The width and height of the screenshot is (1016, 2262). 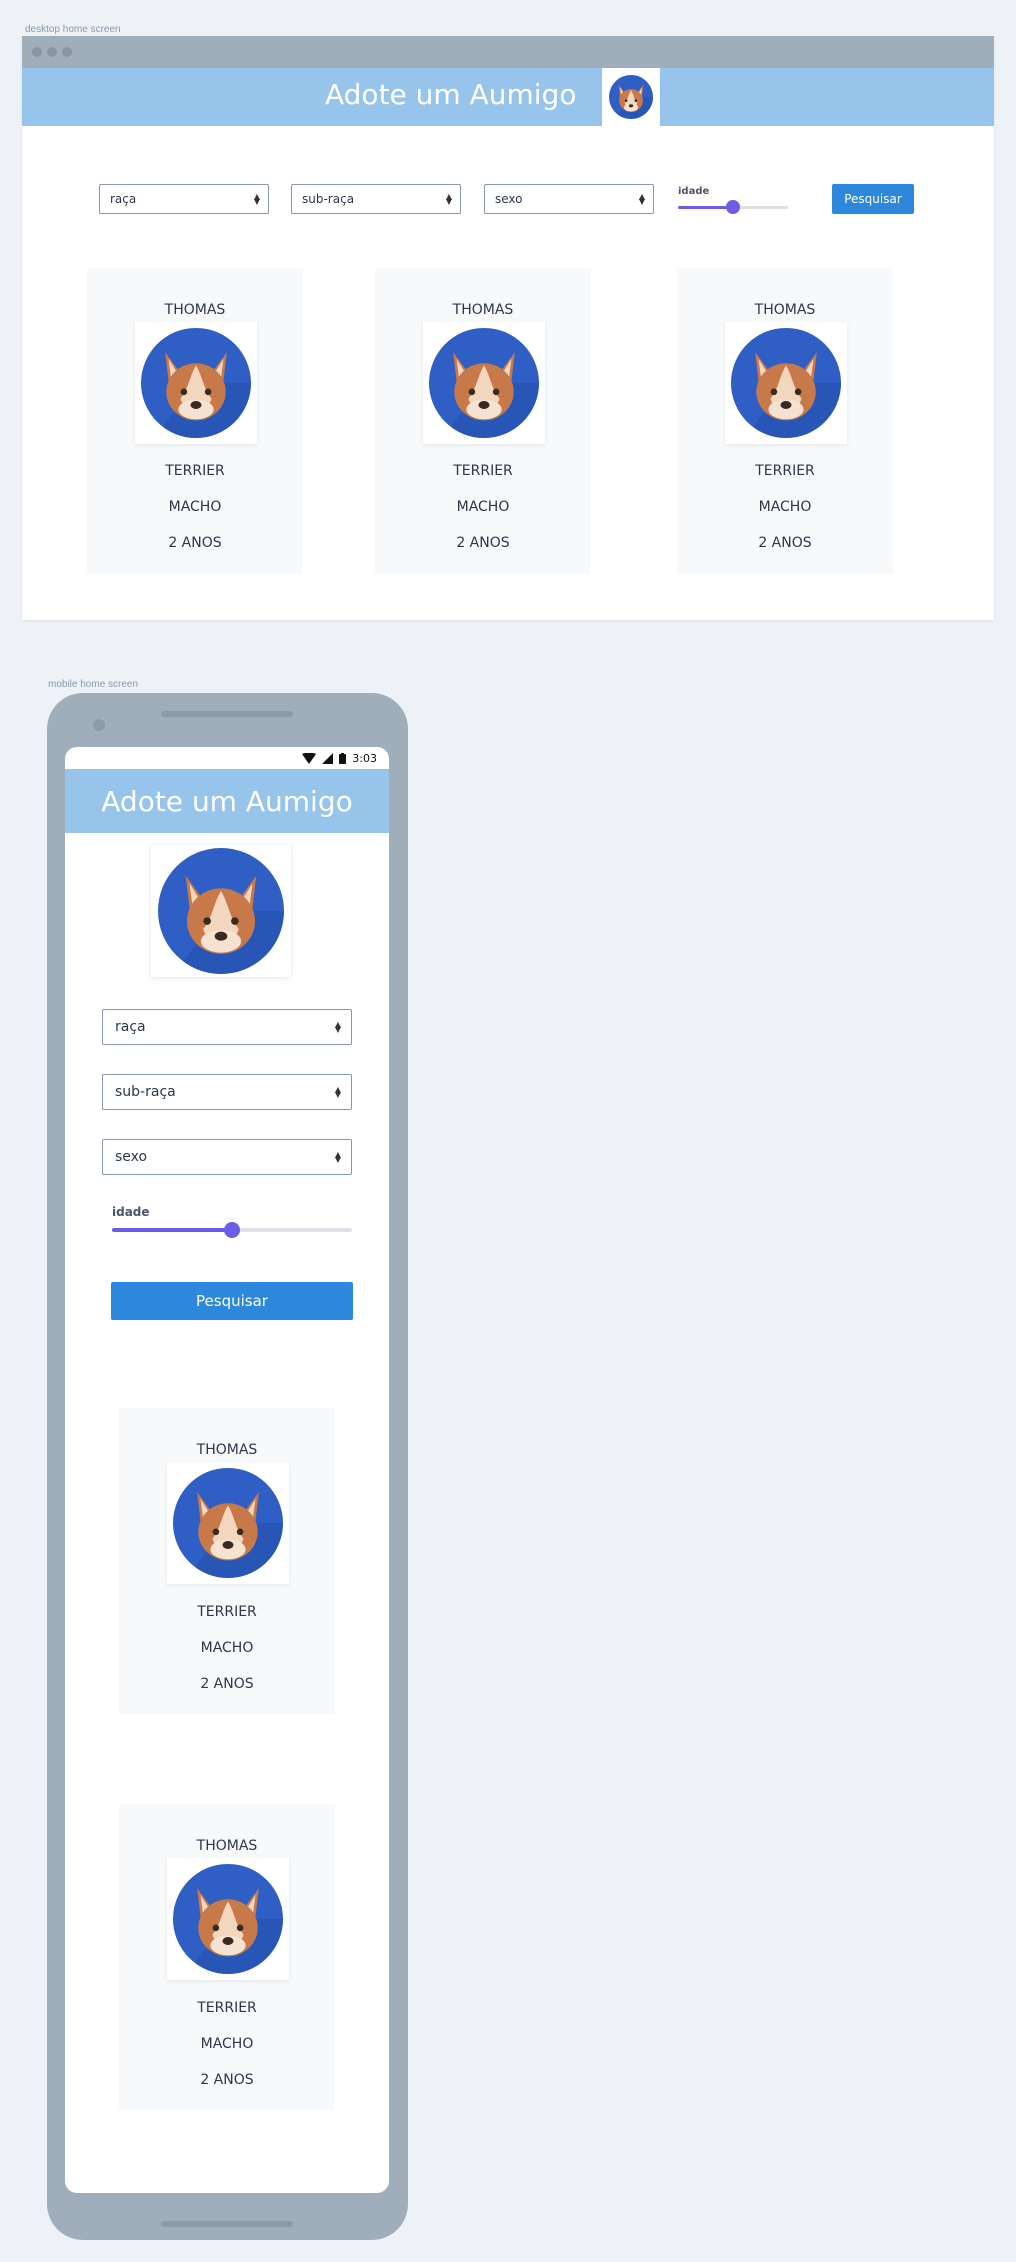 What do you see at coordinates (93, 684) in the screenshot?
I see `mobile-frame-label: mobile home screen` at bounding box center [93, 684].